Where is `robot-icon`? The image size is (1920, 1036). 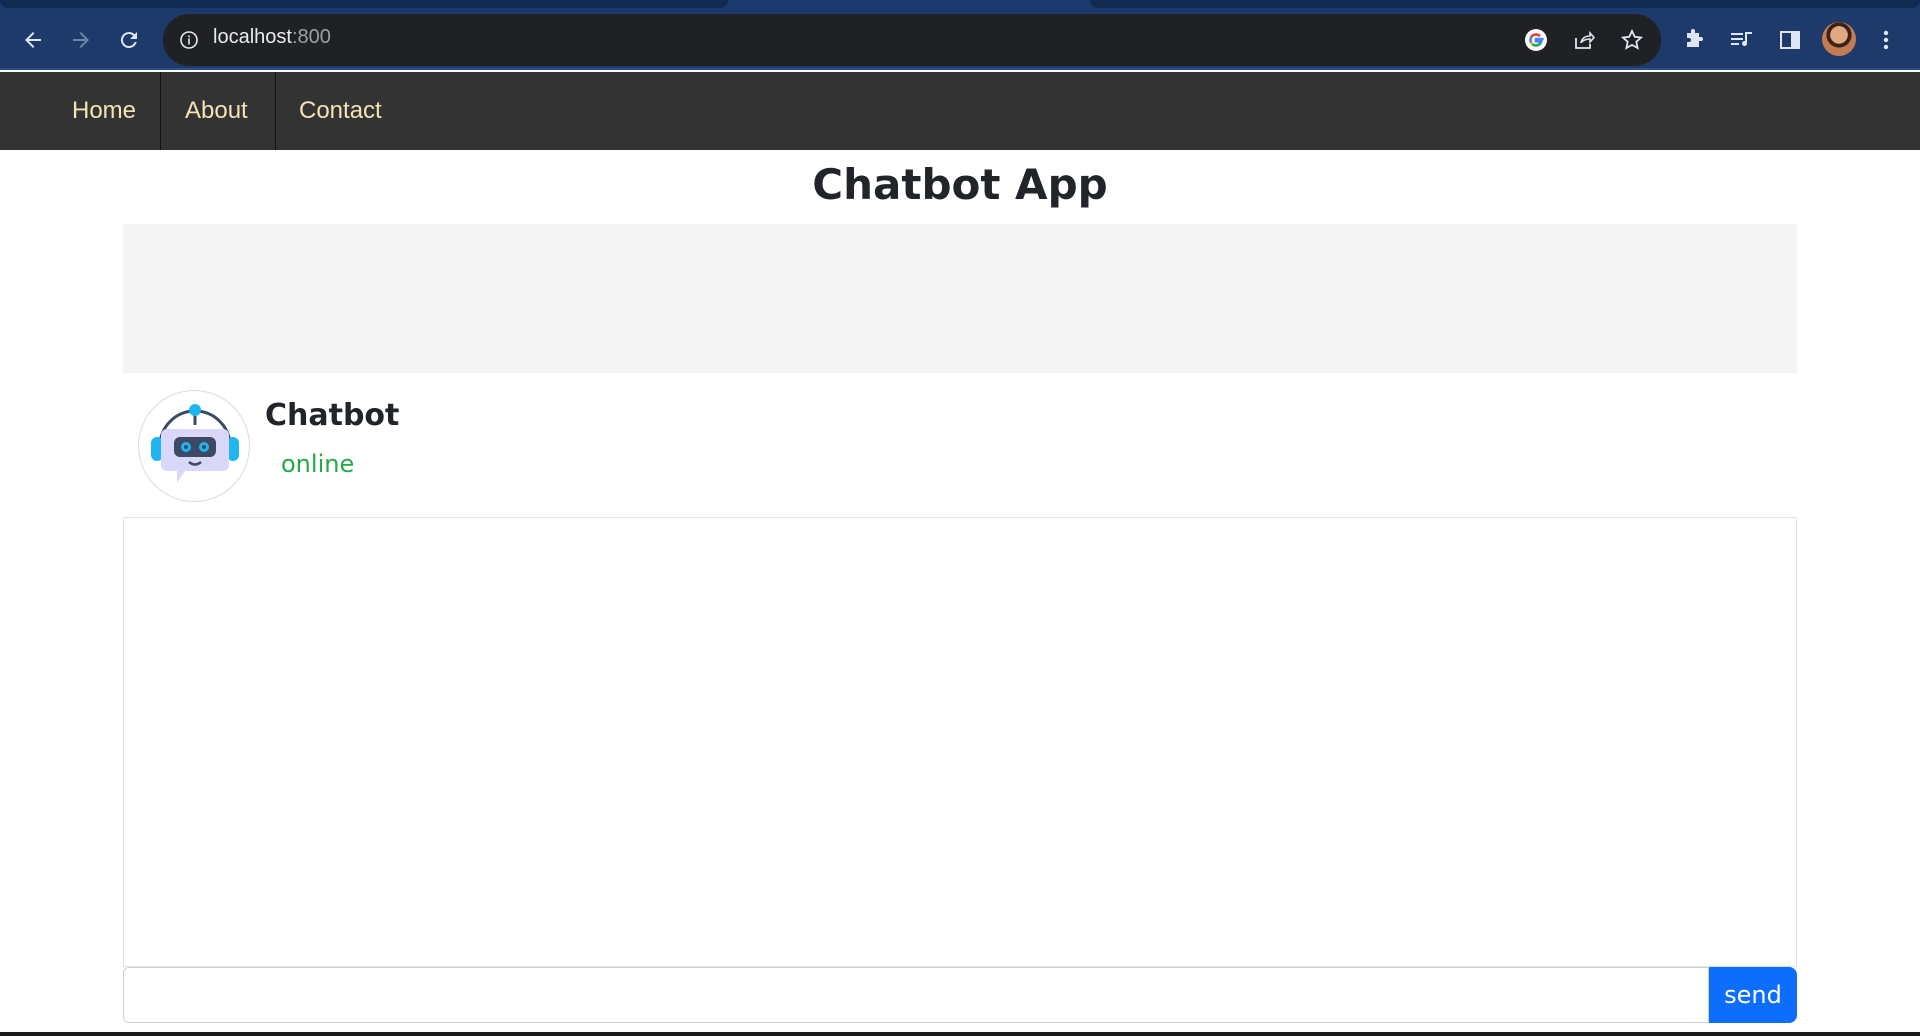 robot-icon is located at coordinates (195, 443).